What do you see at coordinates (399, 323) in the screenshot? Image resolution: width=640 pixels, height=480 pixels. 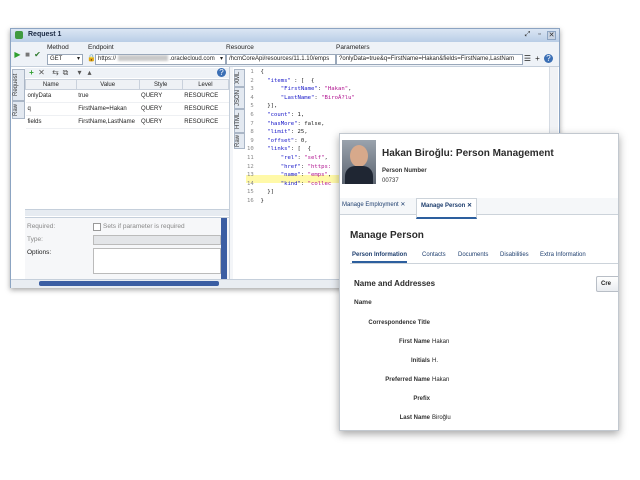 I see `field-label: Correspondence Title` at bounding box center [399, 323].